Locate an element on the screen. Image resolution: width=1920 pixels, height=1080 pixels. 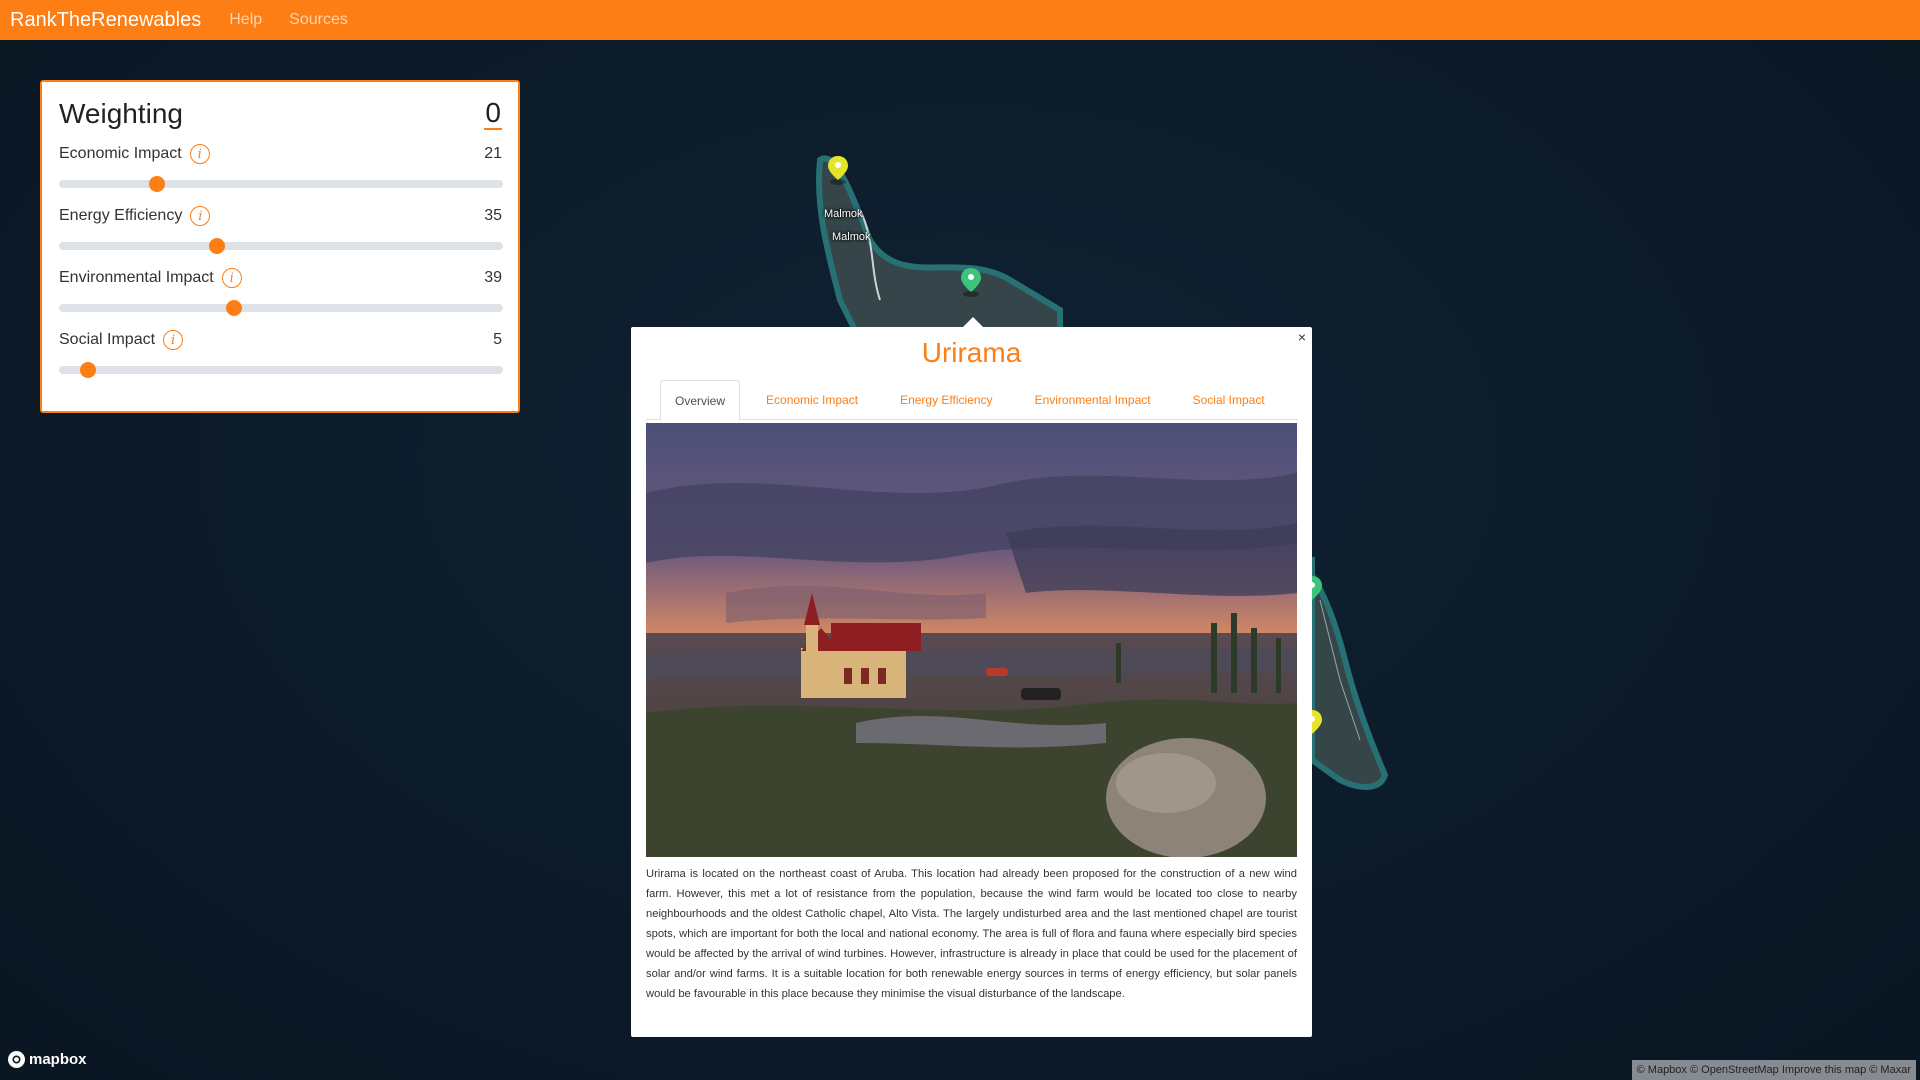
weight-value: 35 is located at coordinates (493, 215).